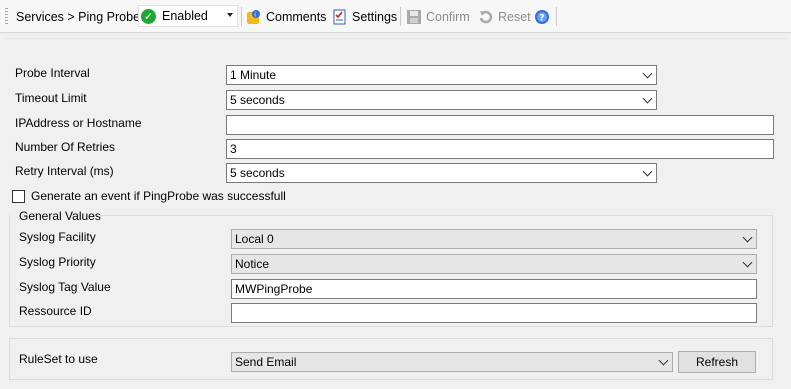 Image resolution: width=791 pixels, height=389 pixels. Describe the element at coordinates (266, 362) in the screenshot. I see `ruleset-value: Send Email` at that location.